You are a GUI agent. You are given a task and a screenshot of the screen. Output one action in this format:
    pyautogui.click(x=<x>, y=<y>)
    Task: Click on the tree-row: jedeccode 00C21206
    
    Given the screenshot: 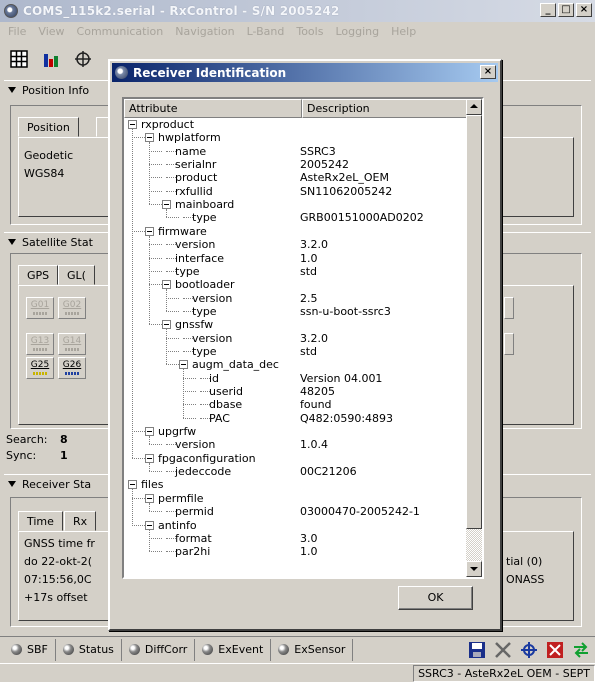 What is the action you would take?
    pyautogui.click(x=296, y=471)
    